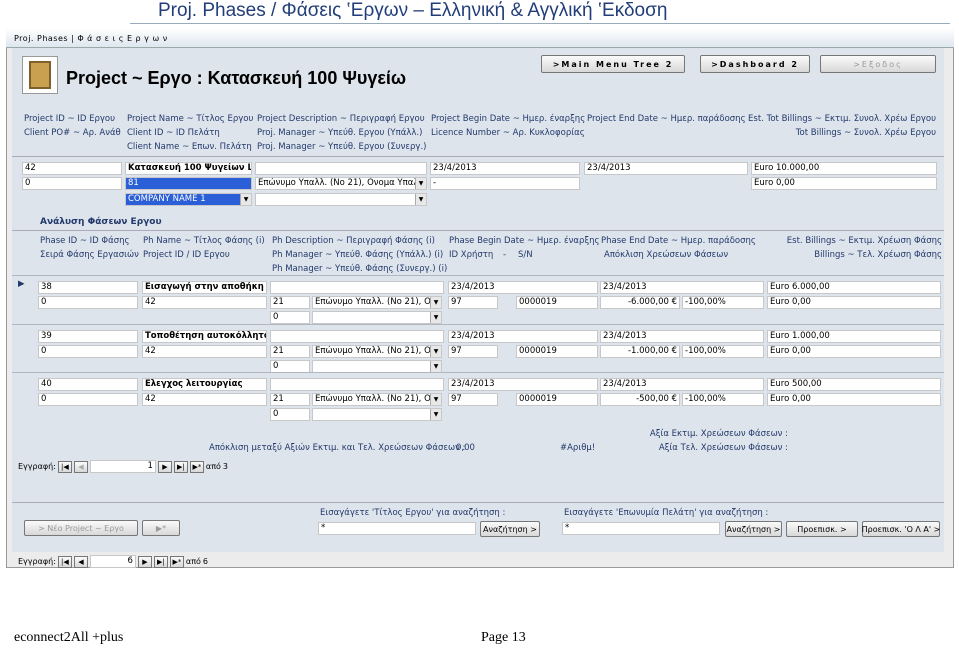 The image size is (959, 650). Describe the element at coordinates (505, 183) in the screenshot. I see `licence-field: -` at that location.